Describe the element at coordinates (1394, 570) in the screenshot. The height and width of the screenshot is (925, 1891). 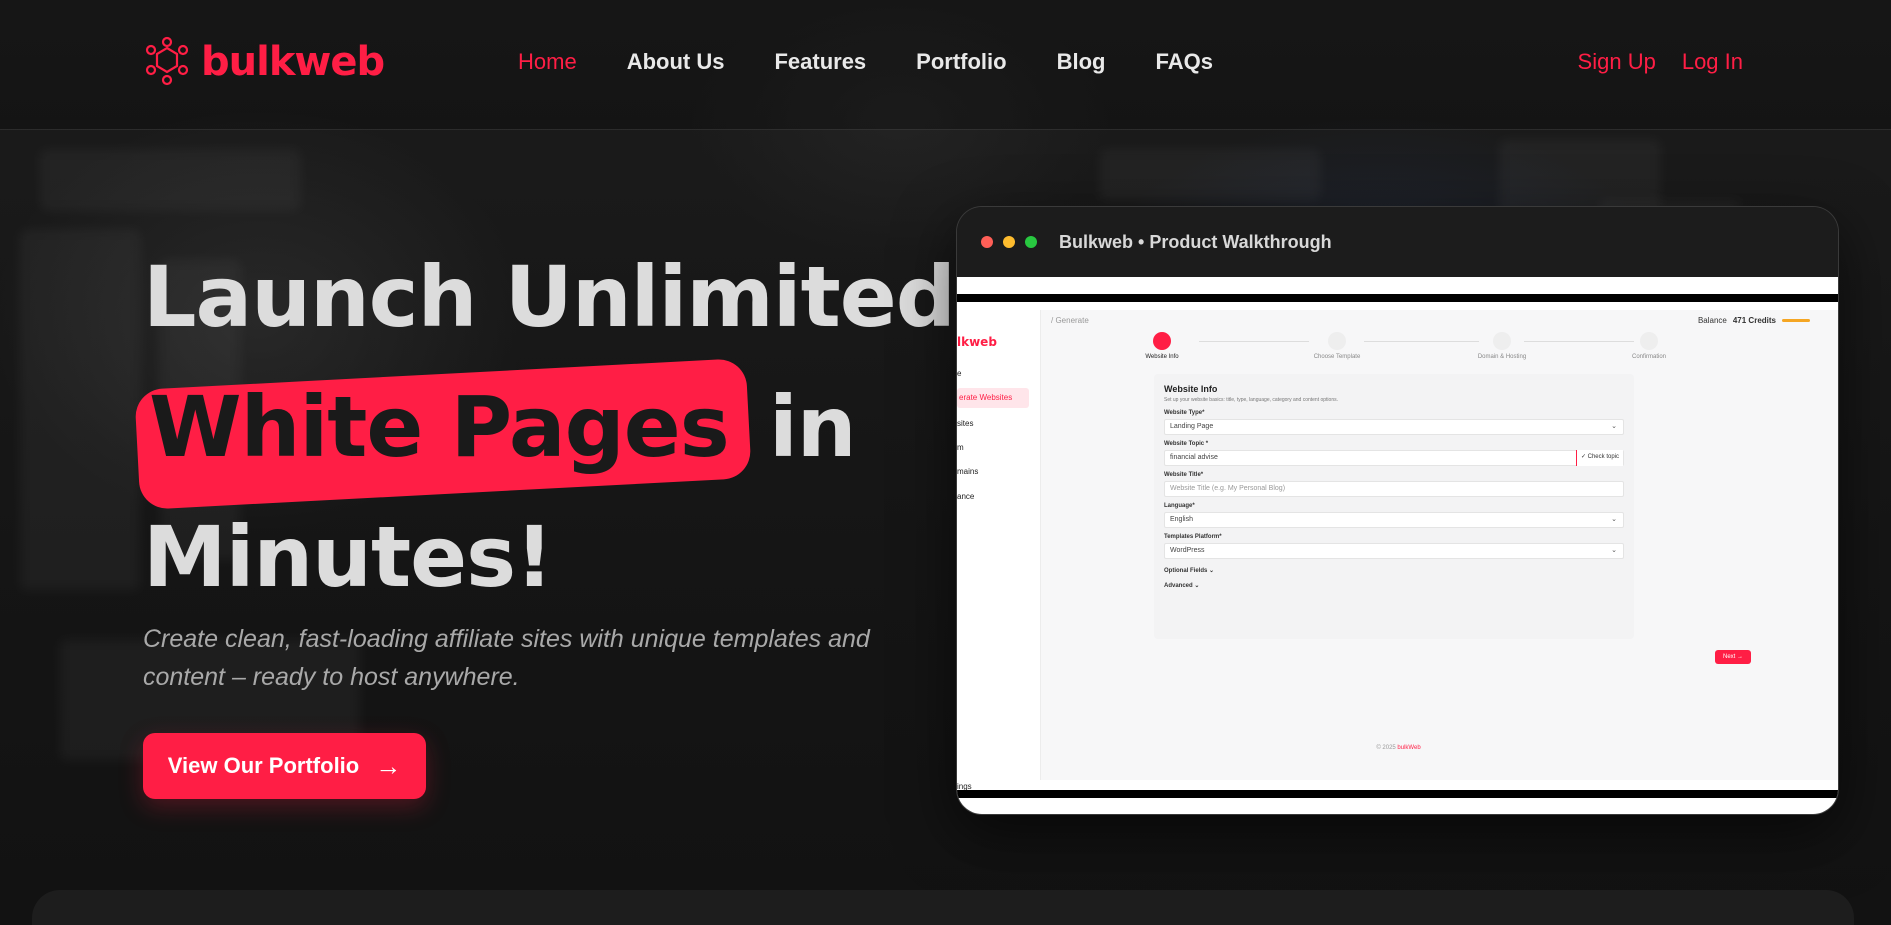
I see `optional-fields-toggle: Optional Fields ⌄` at that location.